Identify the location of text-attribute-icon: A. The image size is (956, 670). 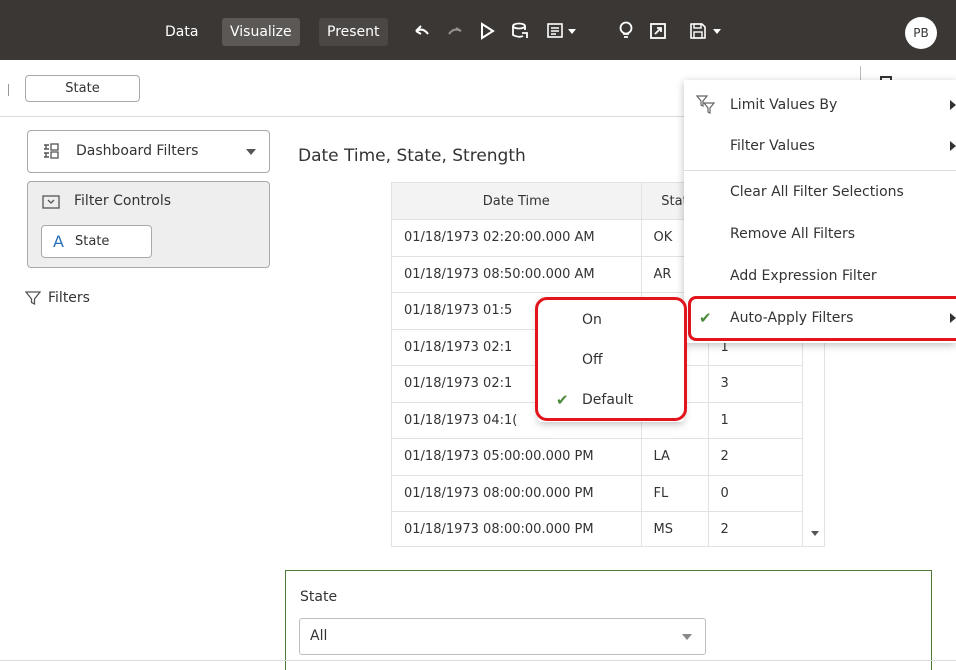
(58, 241).